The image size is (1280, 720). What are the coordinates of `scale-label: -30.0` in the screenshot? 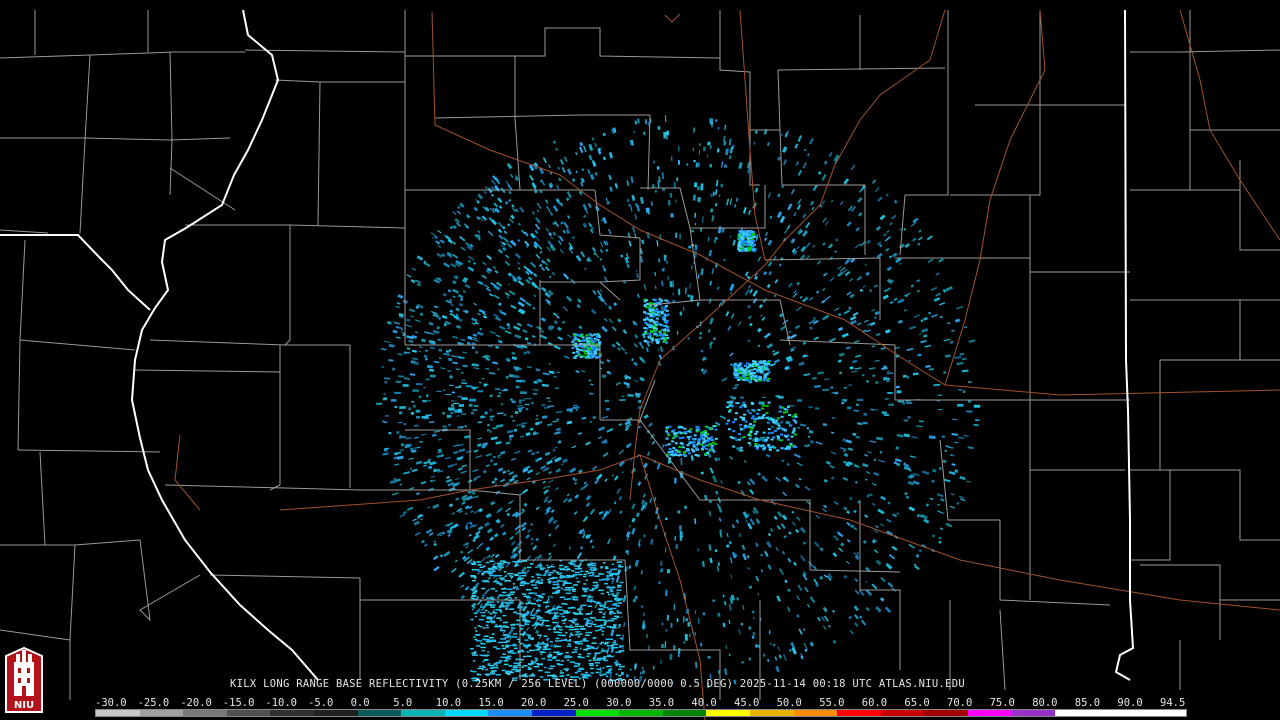 It's located at (111, 703).